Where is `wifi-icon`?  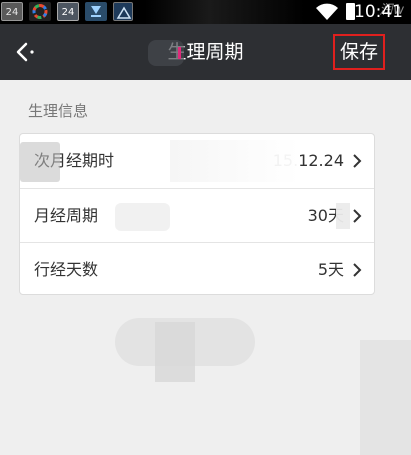
wifi-icon is located at coordinates (327, 12).